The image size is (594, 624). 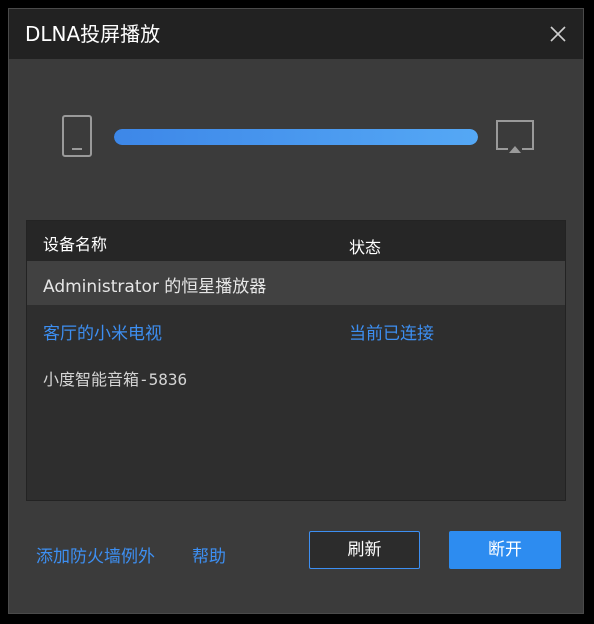 I want to click on device-status: 当前已连接, so click(x=391, y=334).